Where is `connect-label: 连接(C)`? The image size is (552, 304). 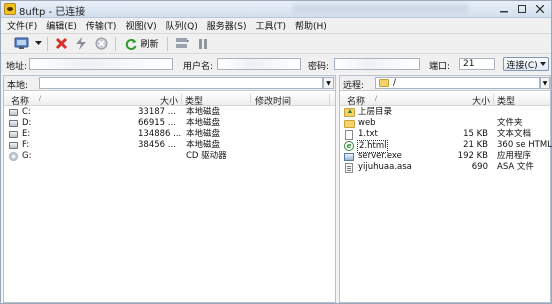 connect-label: 连接(C) is located at coordinates (522, 65).